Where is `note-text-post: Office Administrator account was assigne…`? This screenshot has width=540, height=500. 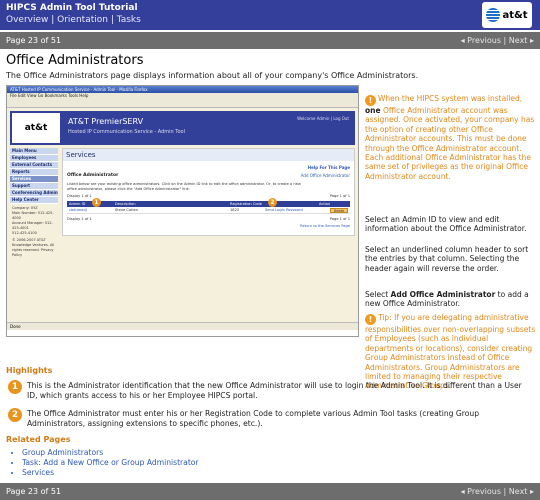 note-text-post: Office Administrator account was assigne… is located at coordinates (450, 143).